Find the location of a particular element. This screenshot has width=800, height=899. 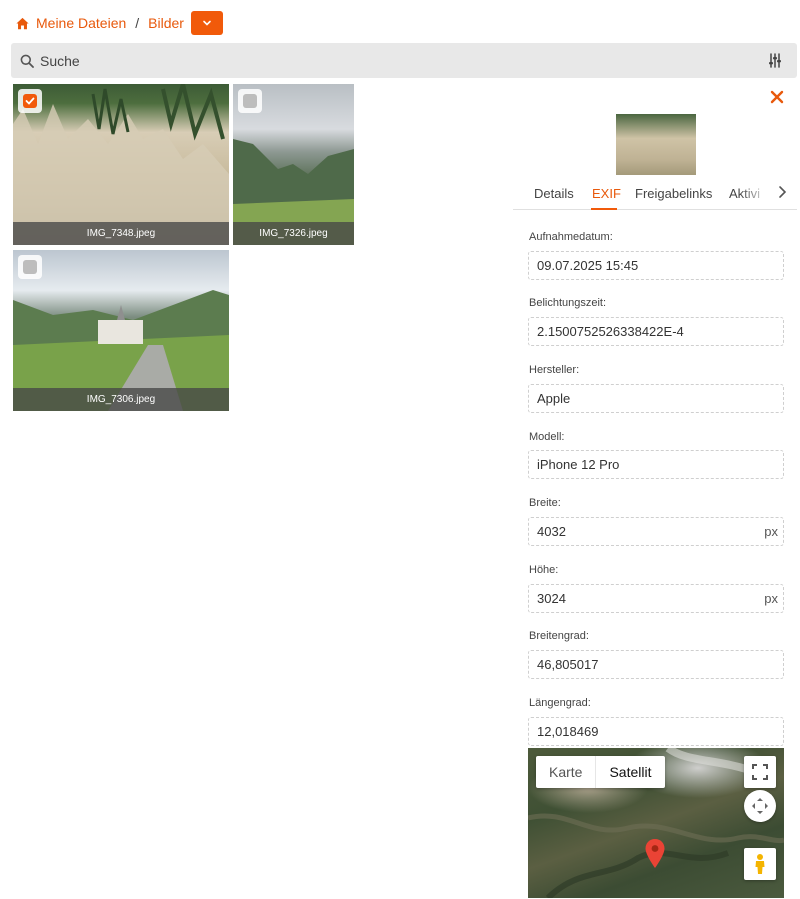

exif-field-latitude: 46,805017 is located at coordinates (656, 664).